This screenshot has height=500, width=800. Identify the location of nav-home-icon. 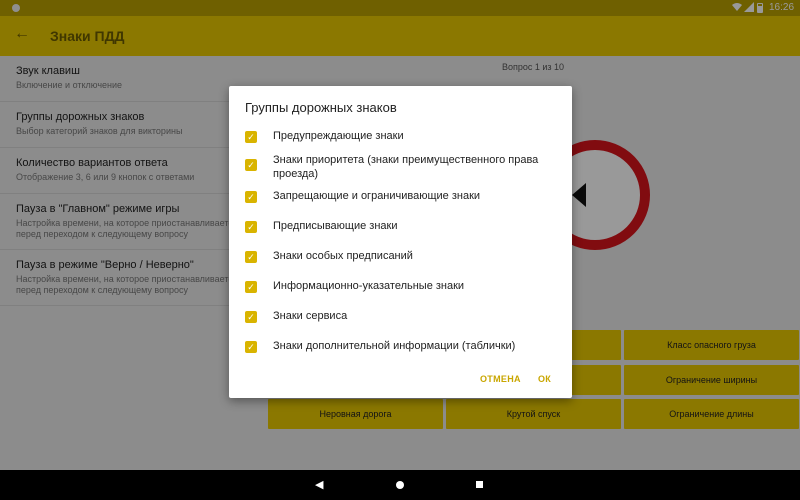
(400, 485).